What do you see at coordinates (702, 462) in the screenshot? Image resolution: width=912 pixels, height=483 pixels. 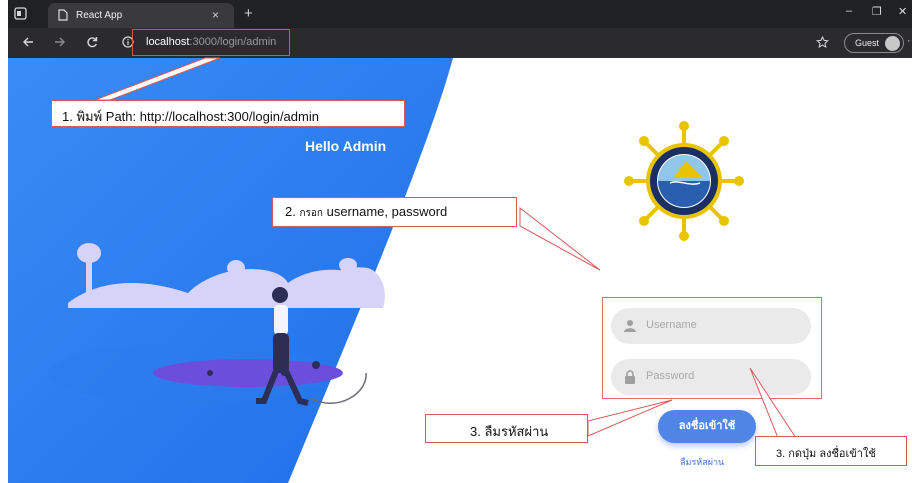 I see `forgot-password-link: ลืมรหัสผ่าน` at bounding box center [702, 462].